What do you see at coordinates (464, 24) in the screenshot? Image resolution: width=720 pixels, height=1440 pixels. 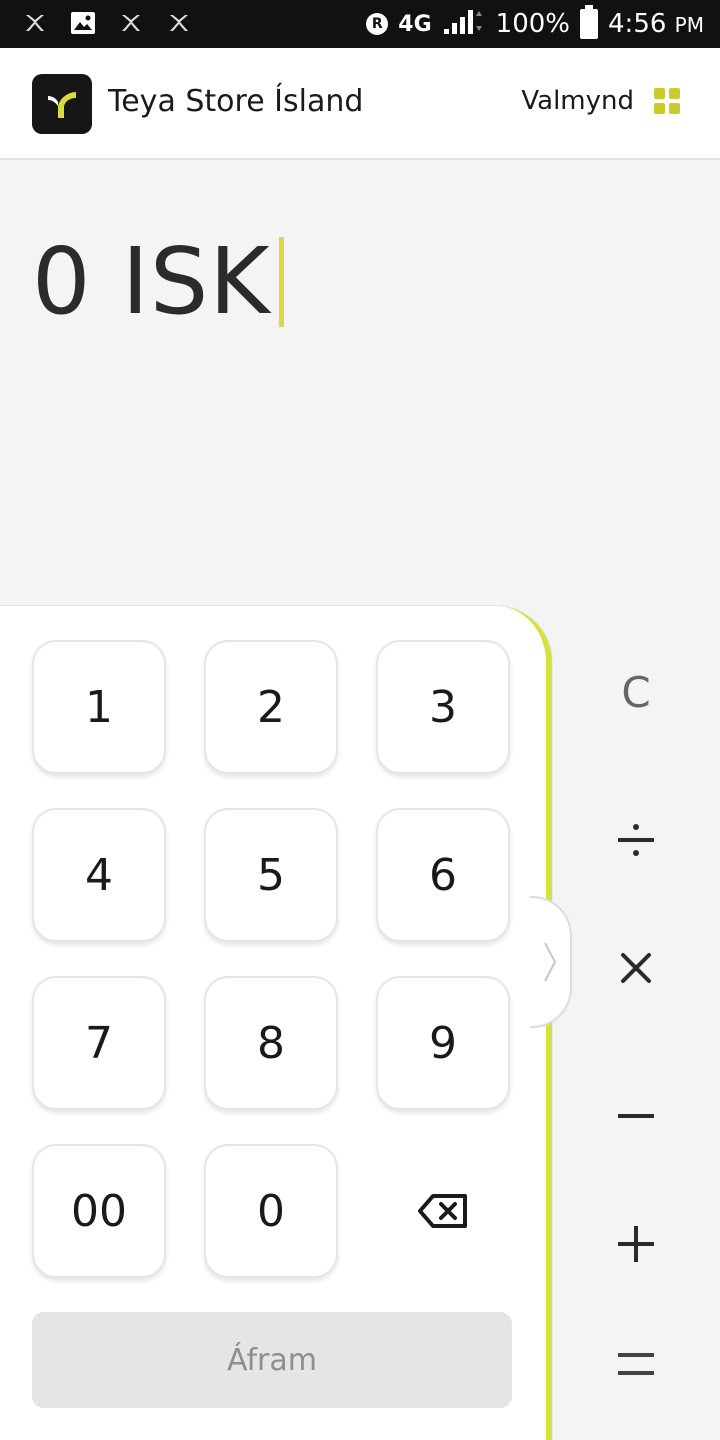 I see `signal-icon` at bounding box center [464, 24].